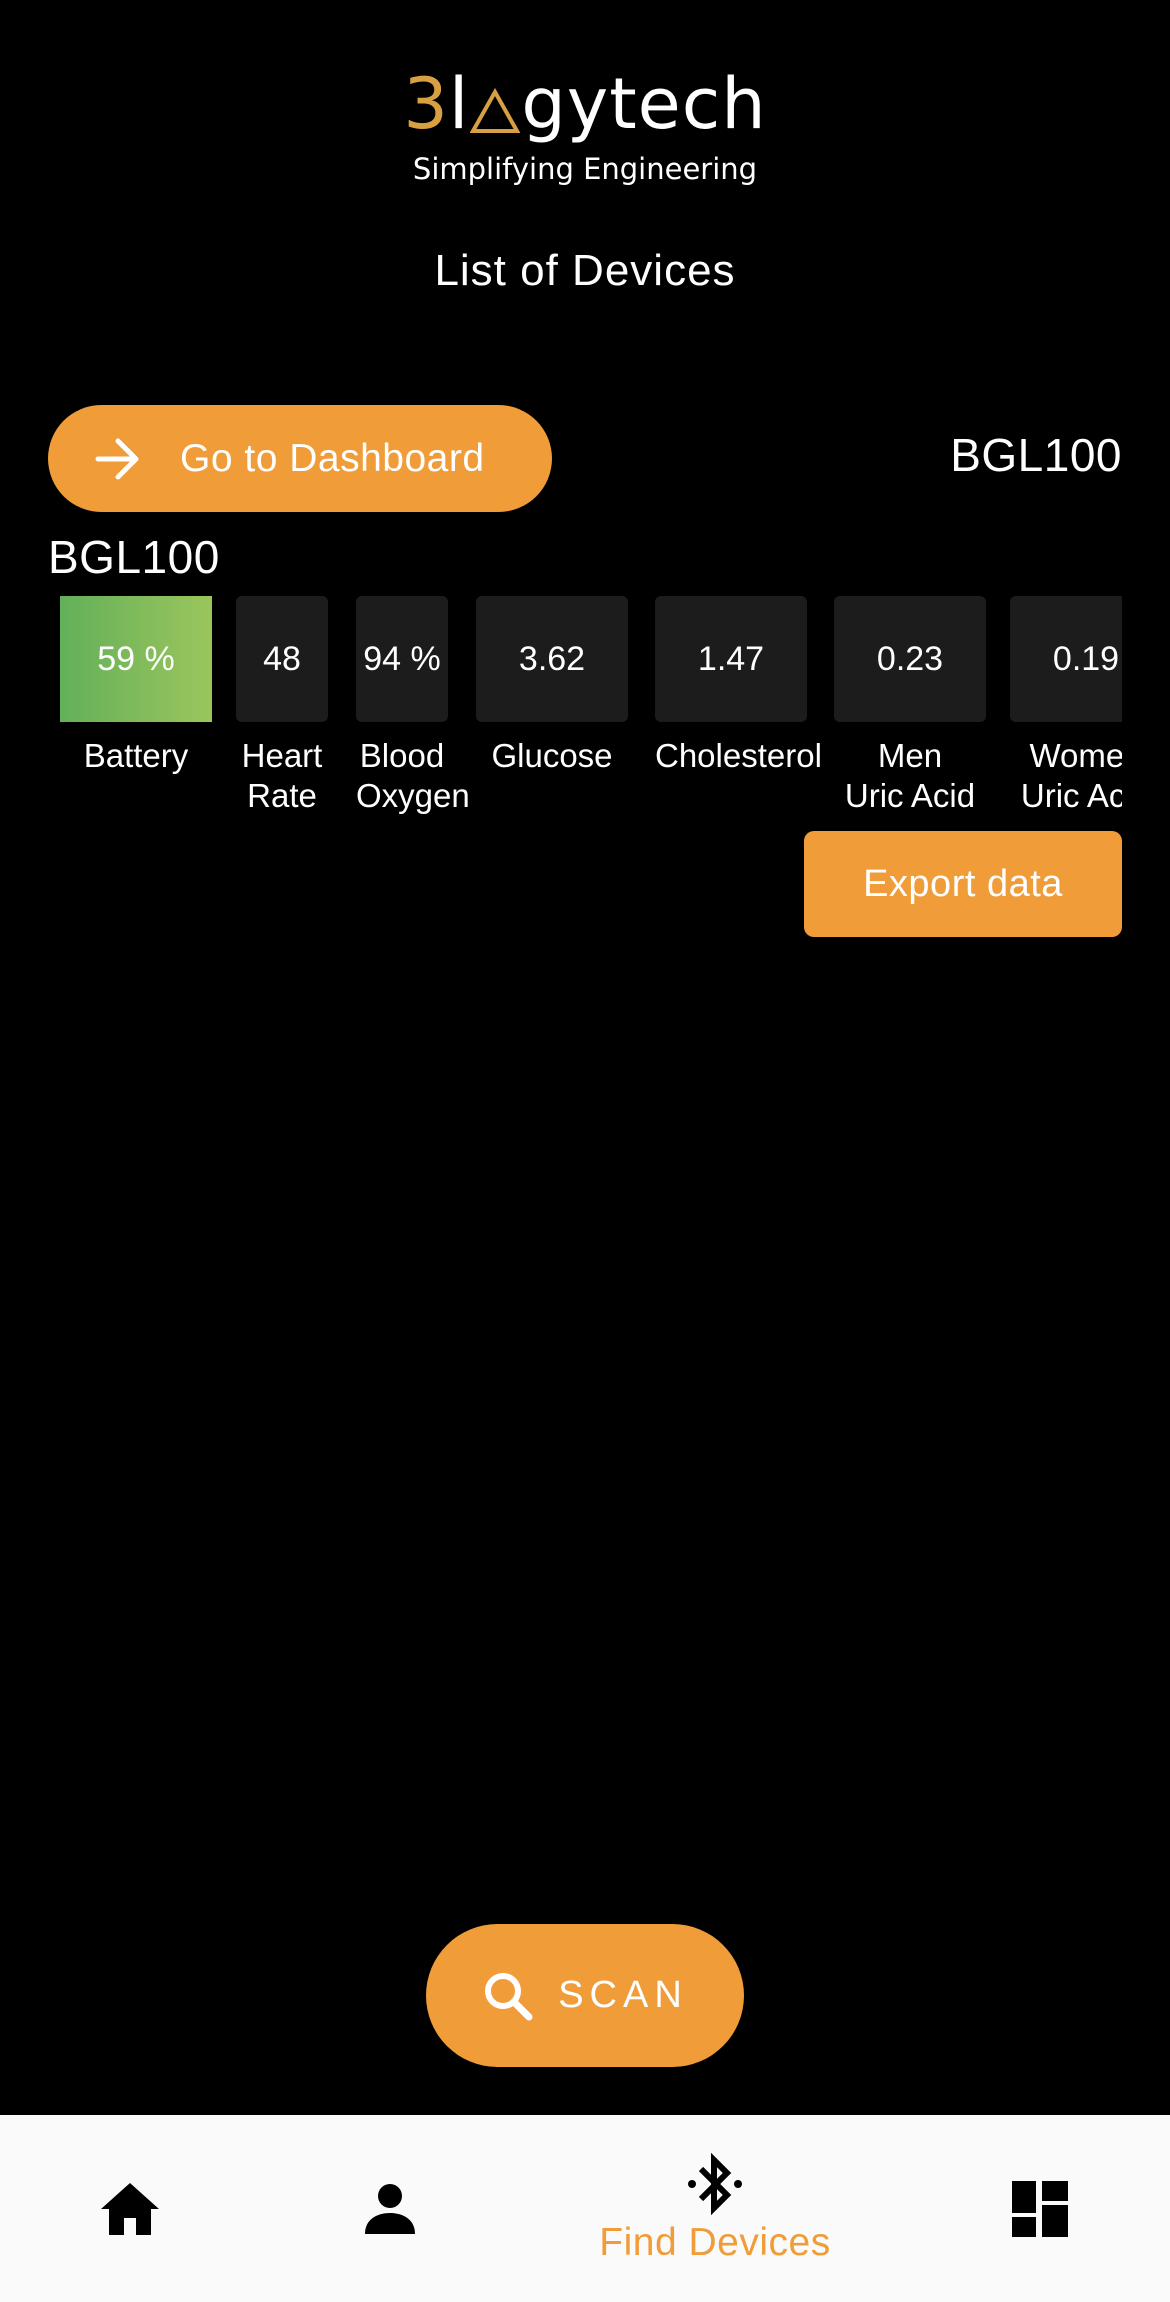 The image size is (1170, 2302). I want to click on heart-rate-label: Heart Rate, so click(282, 775).